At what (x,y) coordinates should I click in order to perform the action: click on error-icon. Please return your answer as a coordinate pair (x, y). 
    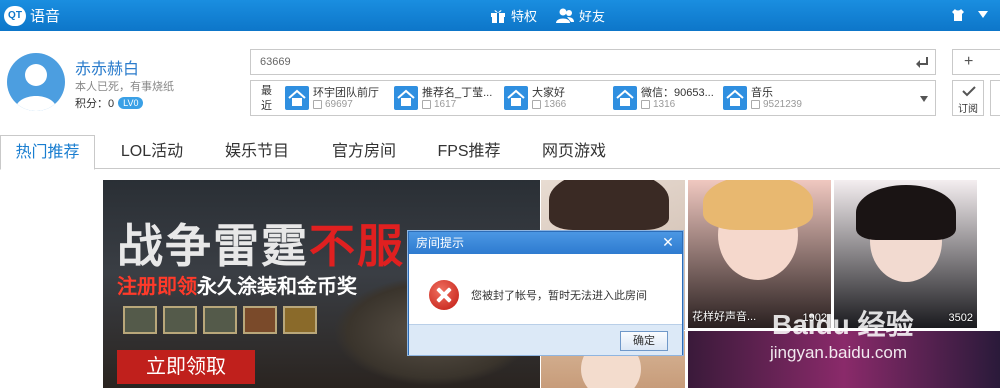
    Looking at the image, I should click on (444, 295).